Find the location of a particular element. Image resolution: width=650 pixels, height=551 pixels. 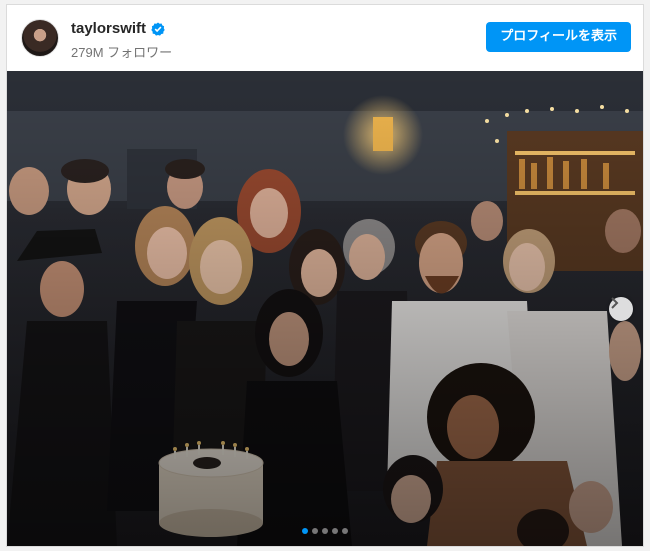

username-row: taylorswift is located at coordinates (118, 28).